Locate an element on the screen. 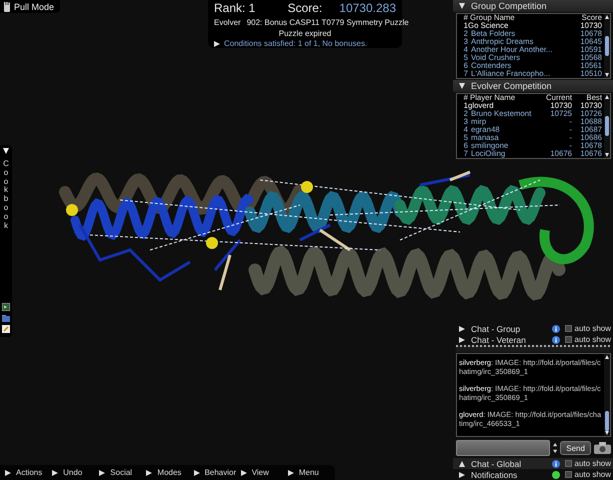  camera-icon is located at coordinates (602, 448).